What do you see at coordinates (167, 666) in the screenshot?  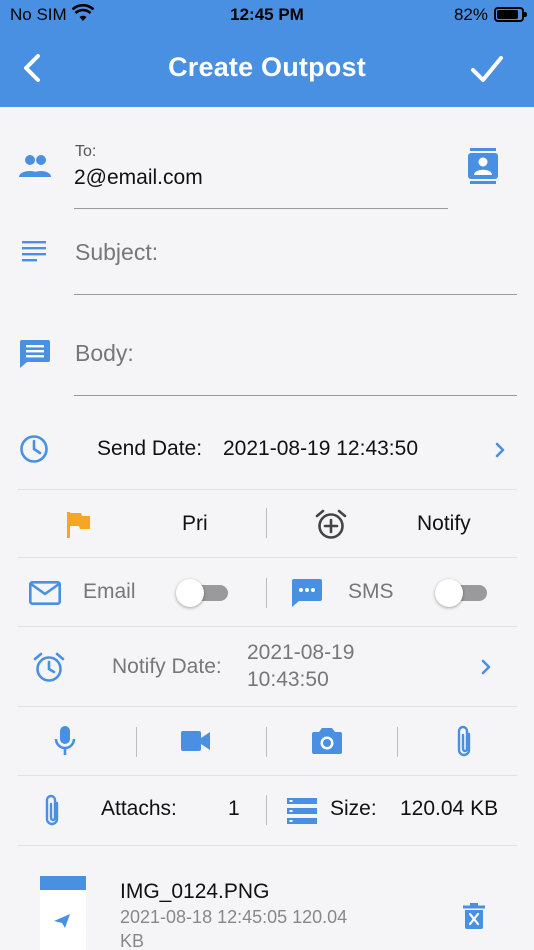 I see `notify-date-label: Notify Date:` at bounding box center [167, 666].